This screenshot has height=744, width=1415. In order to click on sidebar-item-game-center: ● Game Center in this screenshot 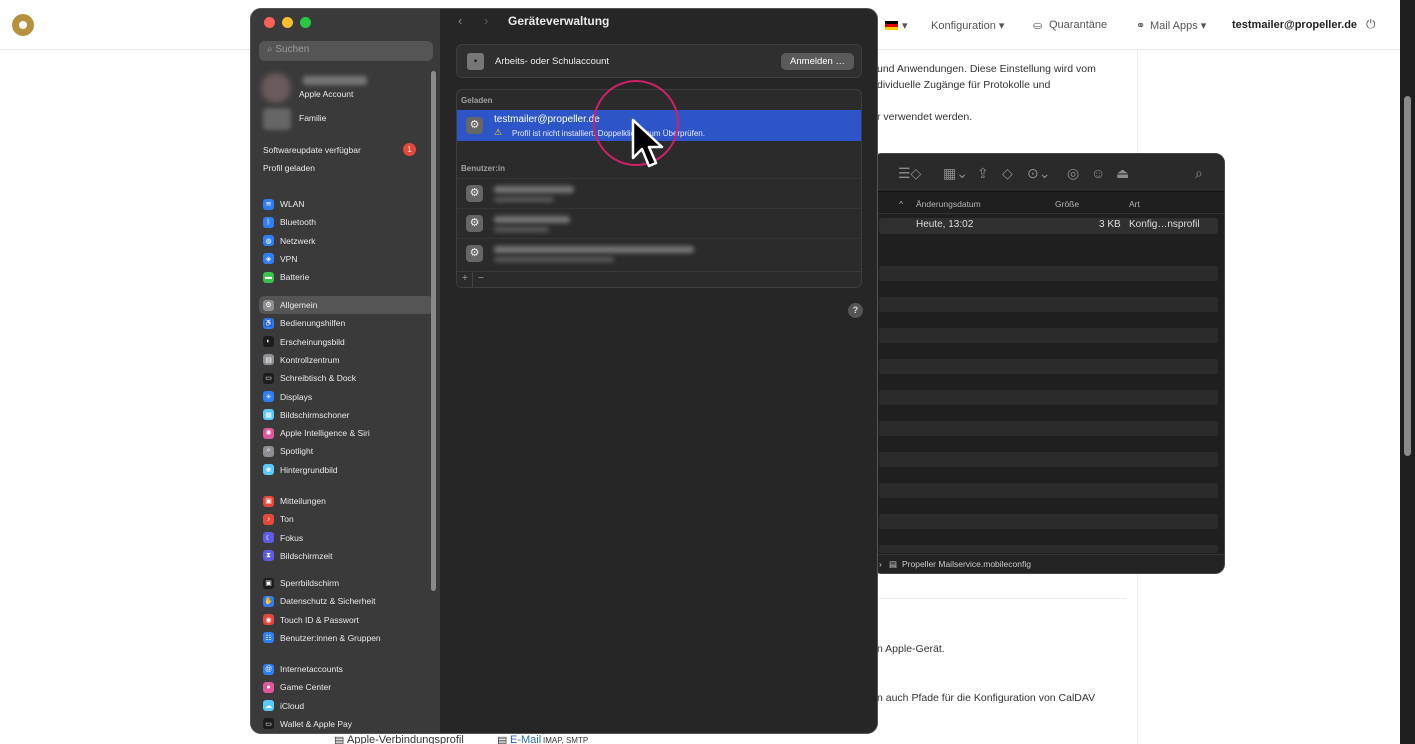, I will do `click(346, 687)`.